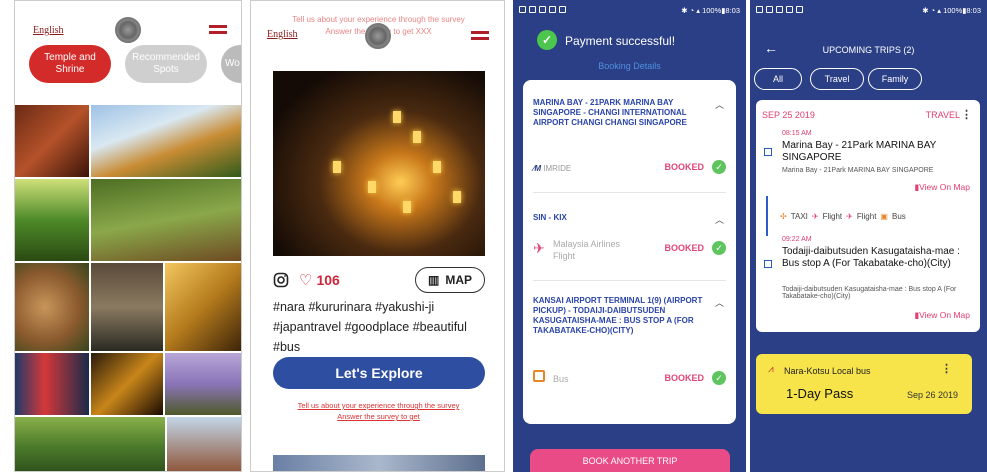 The image size is (987, 472). Describe the element at coordinates (166, 64) in the screenshot. I see `pill-recommended-spots: Recommended Spots` at that location.